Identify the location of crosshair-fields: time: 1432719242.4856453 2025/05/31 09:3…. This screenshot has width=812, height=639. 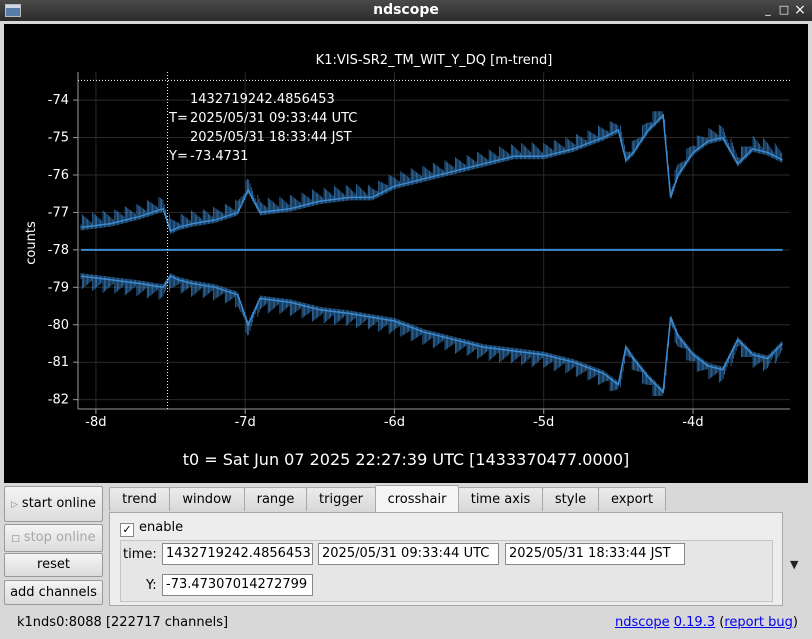
(446, 571).